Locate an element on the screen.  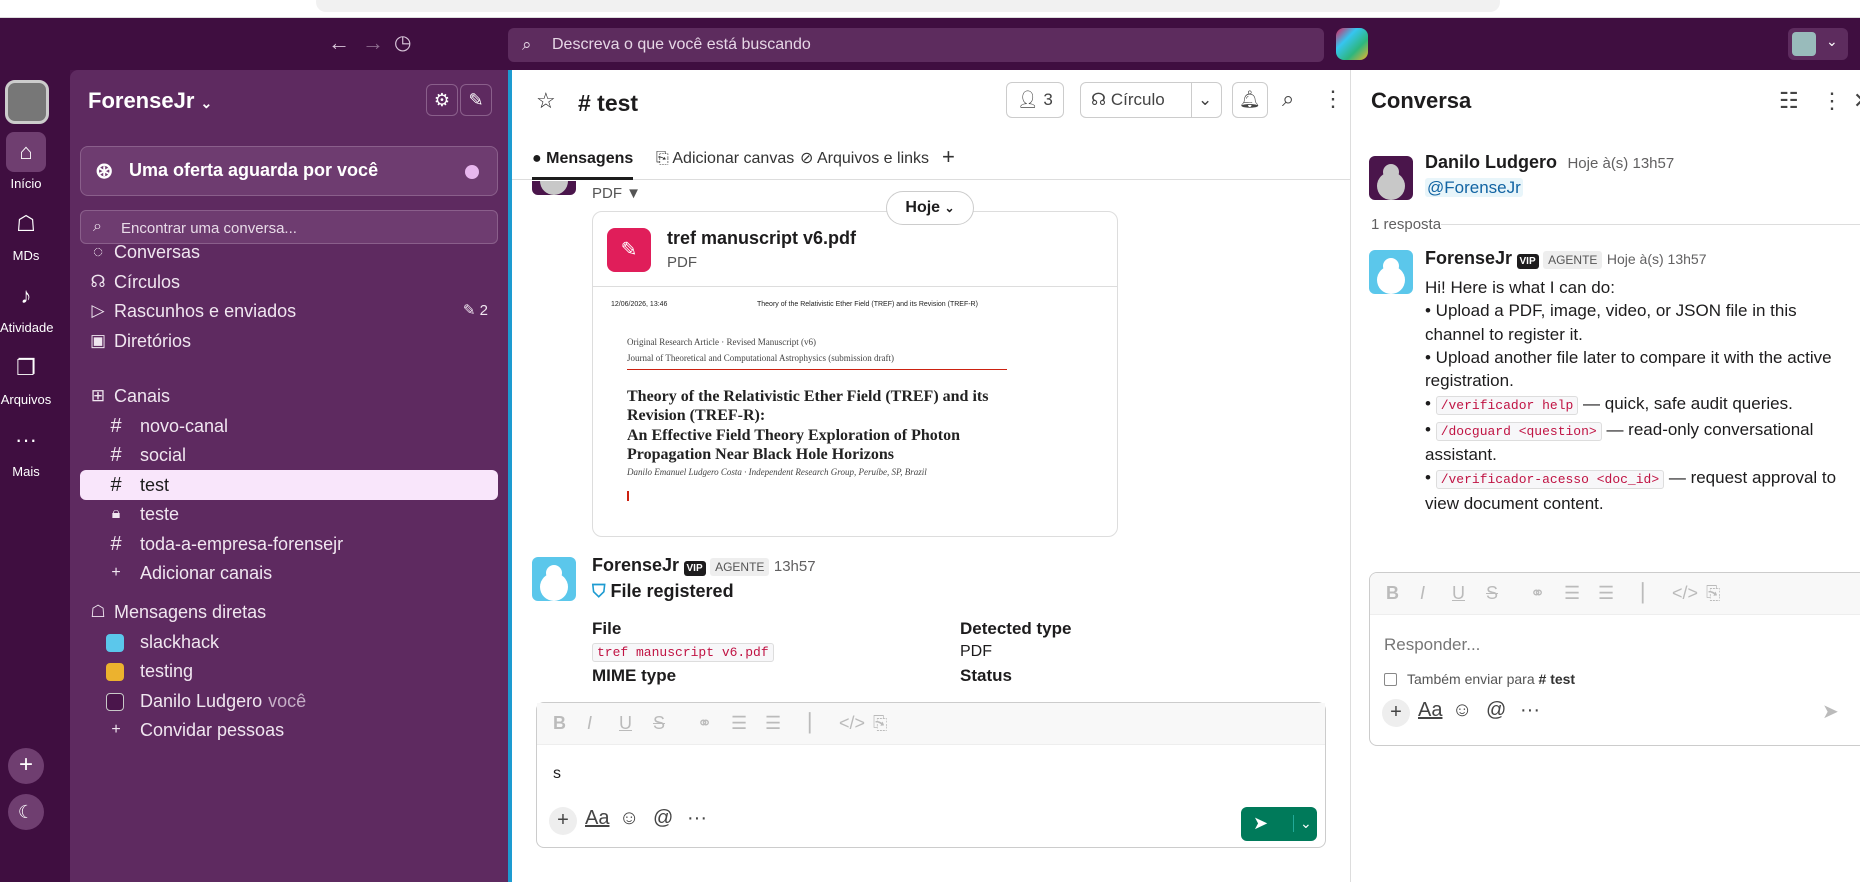
add-channels-button: + Adicionar canais is located at coordinates (289, 573).